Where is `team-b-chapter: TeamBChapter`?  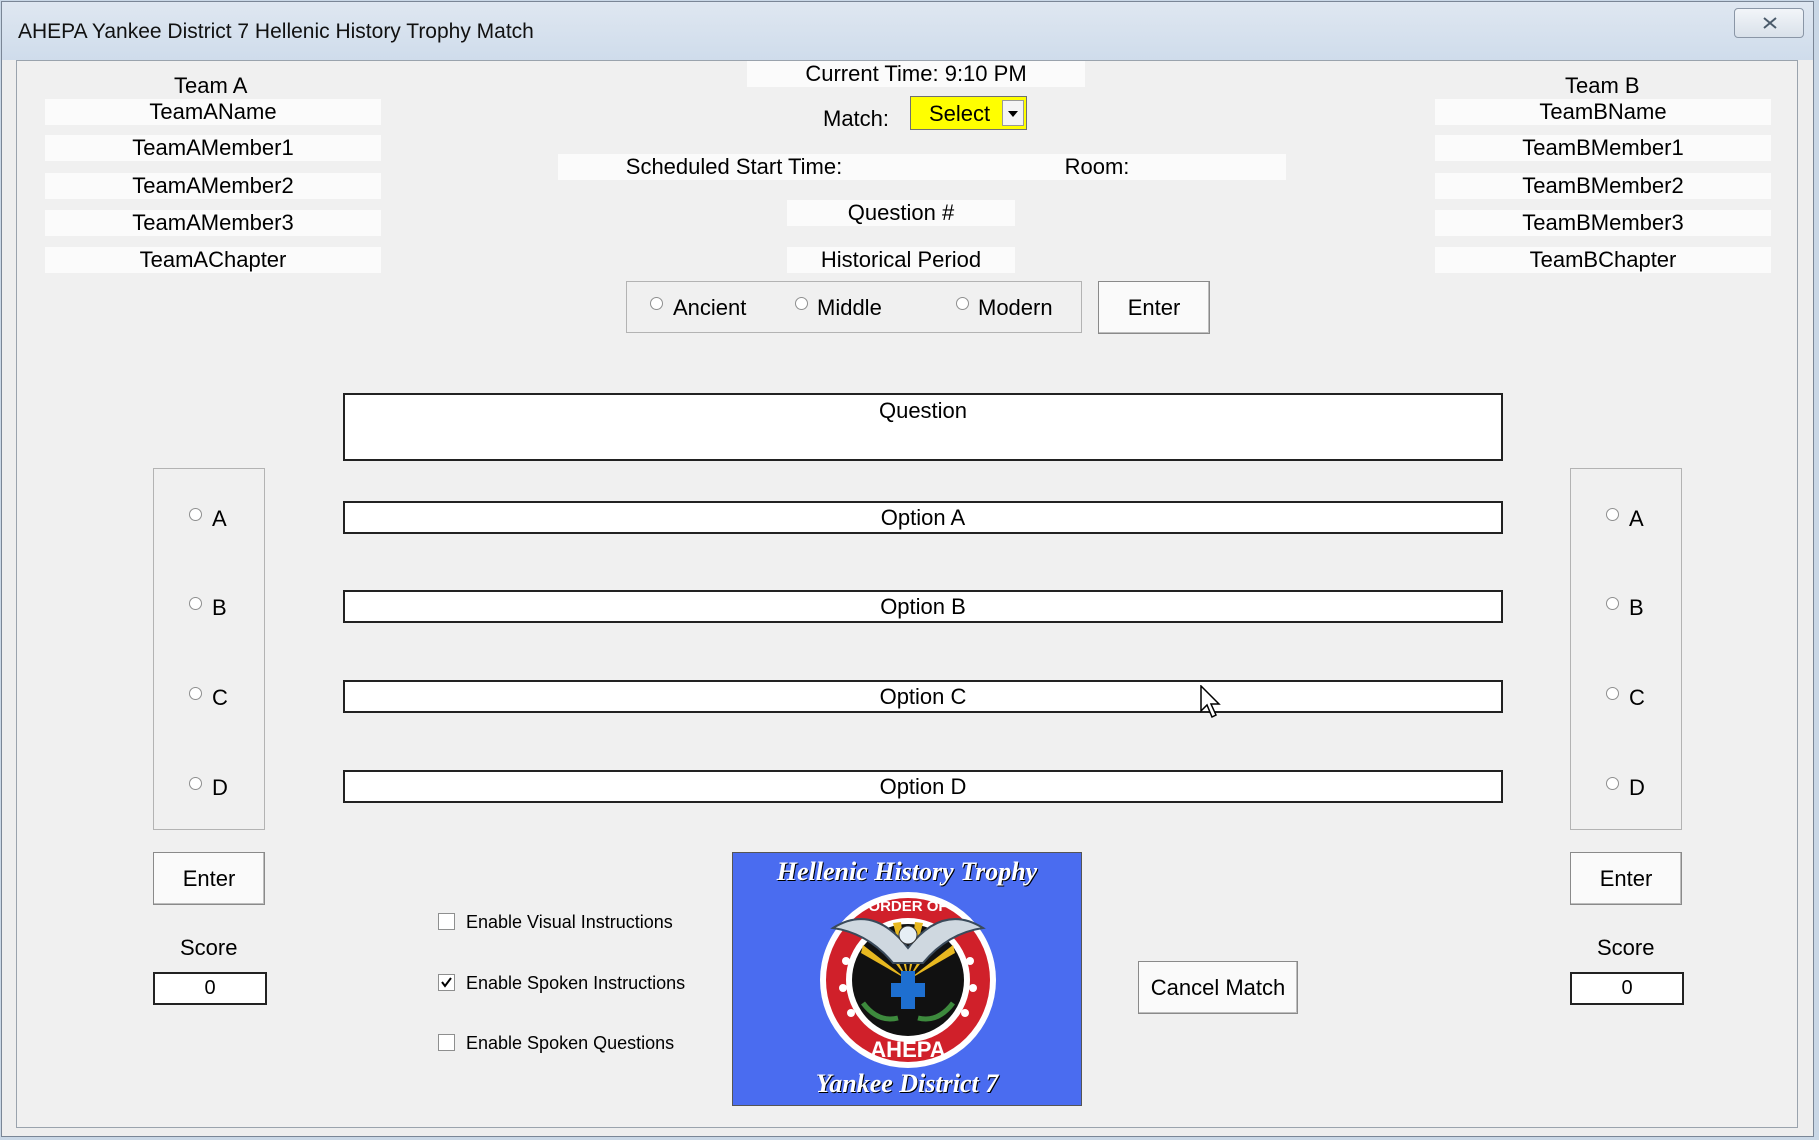 team-b-chapter: TeamBChapter is located at coordinates (1603, 260).